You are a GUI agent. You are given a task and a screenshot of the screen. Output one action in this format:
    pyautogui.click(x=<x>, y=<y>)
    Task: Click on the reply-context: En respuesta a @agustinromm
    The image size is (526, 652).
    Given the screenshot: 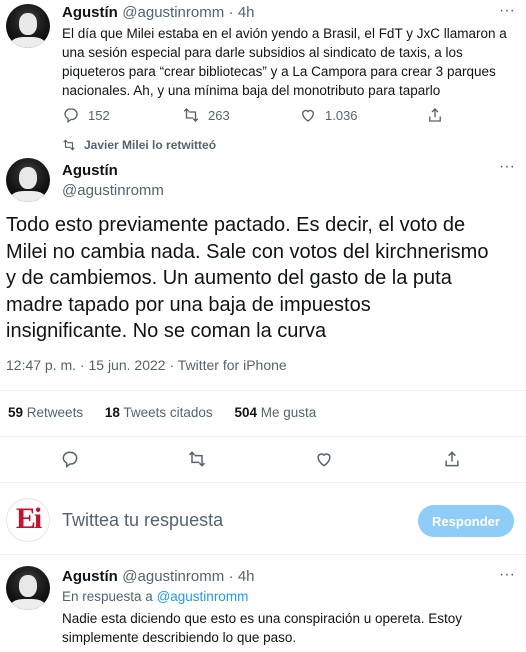 What is the action you would take?
    pyautogui.click(x=155, y=596)
    